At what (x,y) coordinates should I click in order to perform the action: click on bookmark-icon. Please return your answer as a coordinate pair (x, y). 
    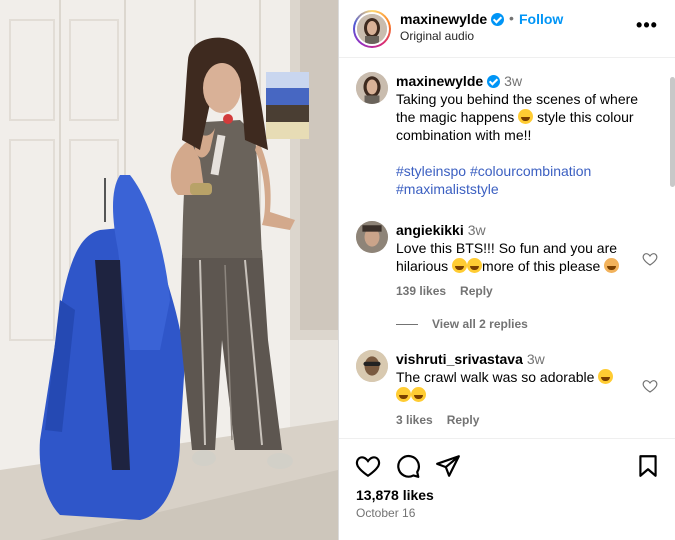
    Looking at the image, I should click on (648, 466).